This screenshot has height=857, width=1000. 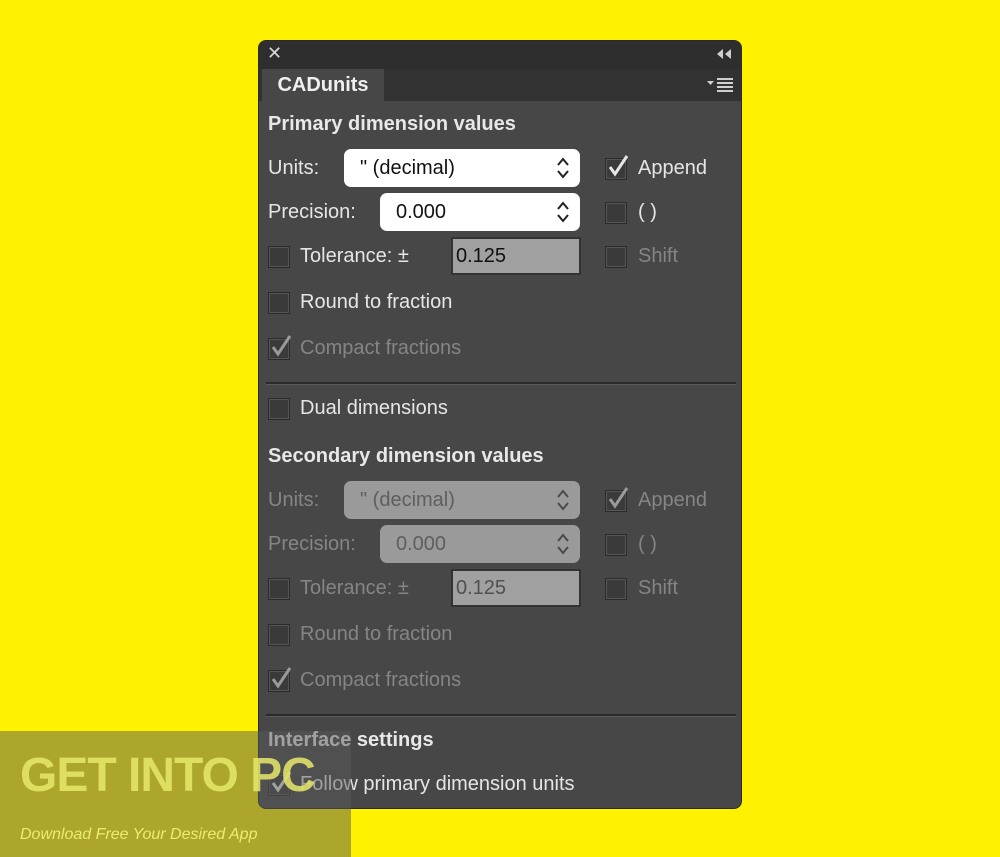 What do you see at coordinates (647, 212) in the screenshot?
I see `primary-parens-label: ( )` at bounding box center [647, 212].